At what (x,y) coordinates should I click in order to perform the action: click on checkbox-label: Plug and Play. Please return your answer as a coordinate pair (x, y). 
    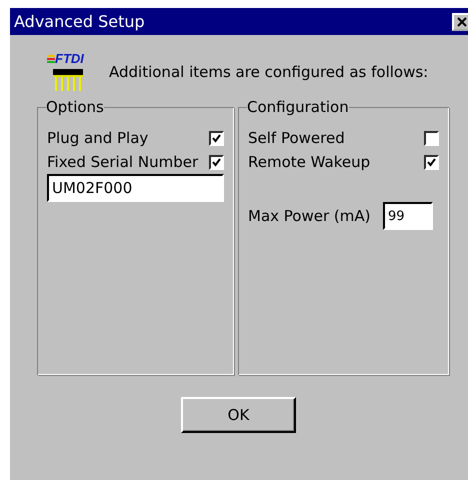
    Looking at the image, I should click on (97, 138).